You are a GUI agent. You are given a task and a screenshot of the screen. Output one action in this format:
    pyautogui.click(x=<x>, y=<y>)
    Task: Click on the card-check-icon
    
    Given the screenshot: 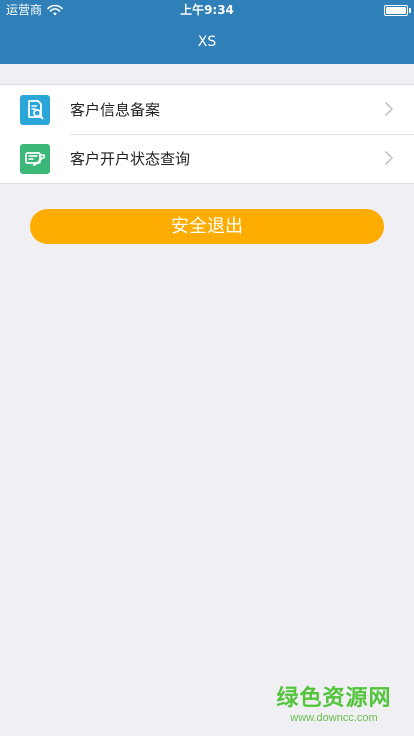 What is the action you would take?
    pyautogui.click(x=35, y=159)
    